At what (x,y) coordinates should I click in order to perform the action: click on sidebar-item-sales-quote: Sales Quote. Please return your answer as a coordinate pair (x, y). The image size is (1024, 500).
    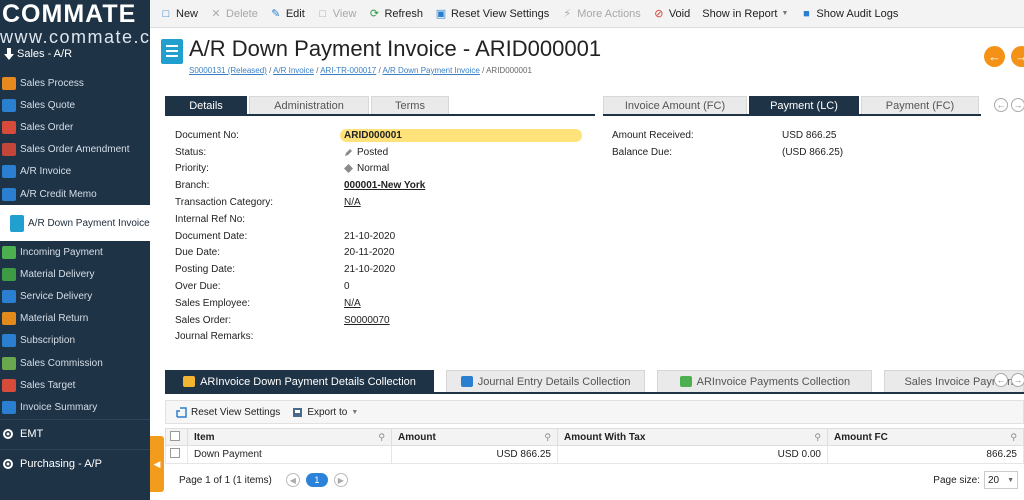
    Looking at the image, I should click on (75, 105).